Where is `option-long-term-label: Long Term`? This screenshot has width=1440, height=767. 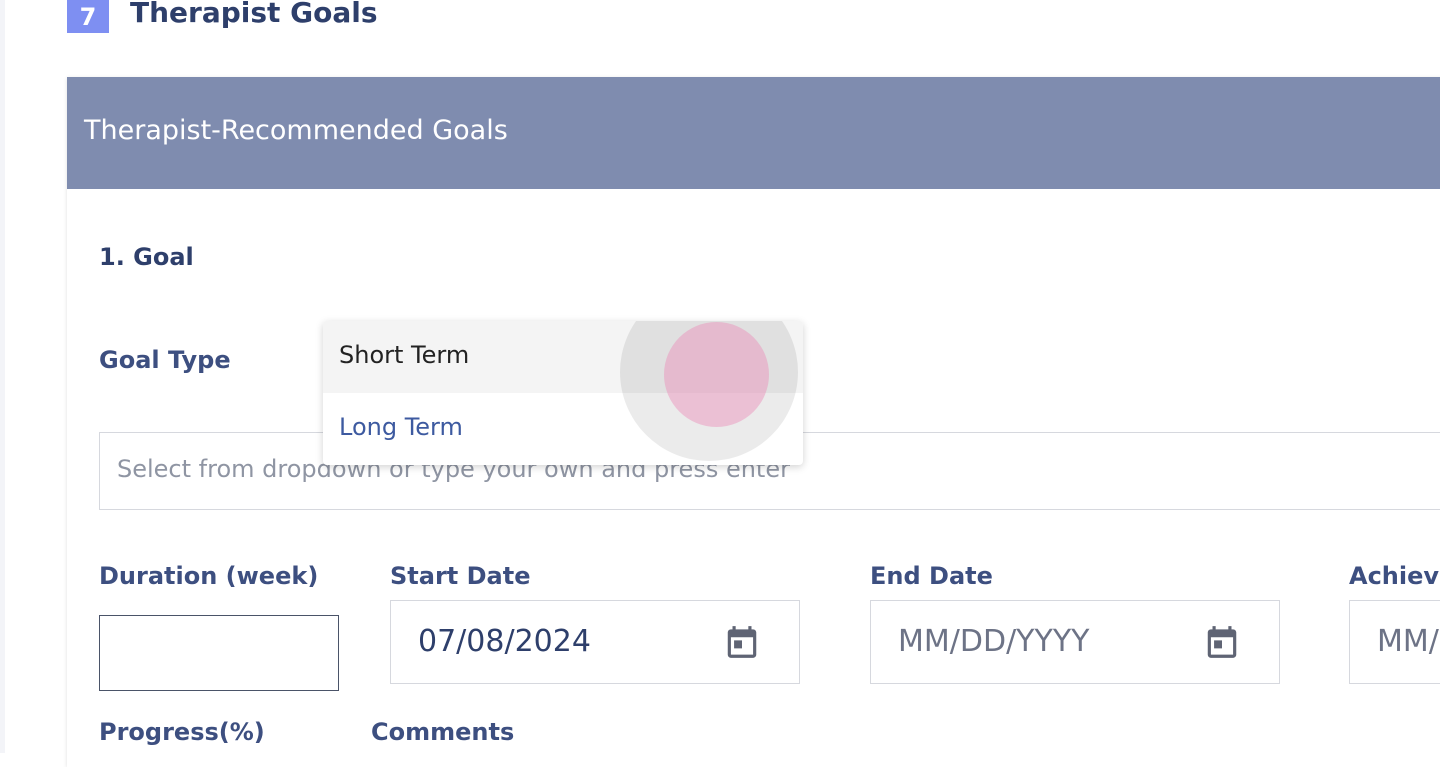 option-long-term-label: Long Term is located at coordinates (401, 427).